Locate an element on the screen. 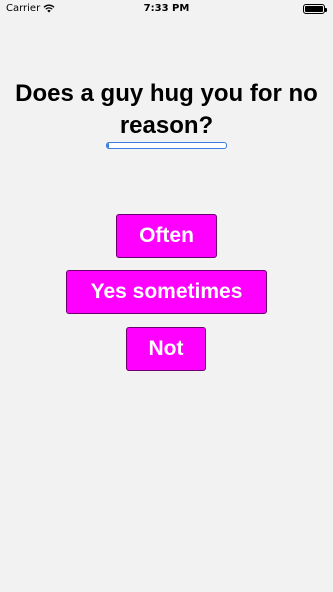 Image resolution: width=333 pixels, height=592 pixels. battery-level is located at coordinates (314, 9).